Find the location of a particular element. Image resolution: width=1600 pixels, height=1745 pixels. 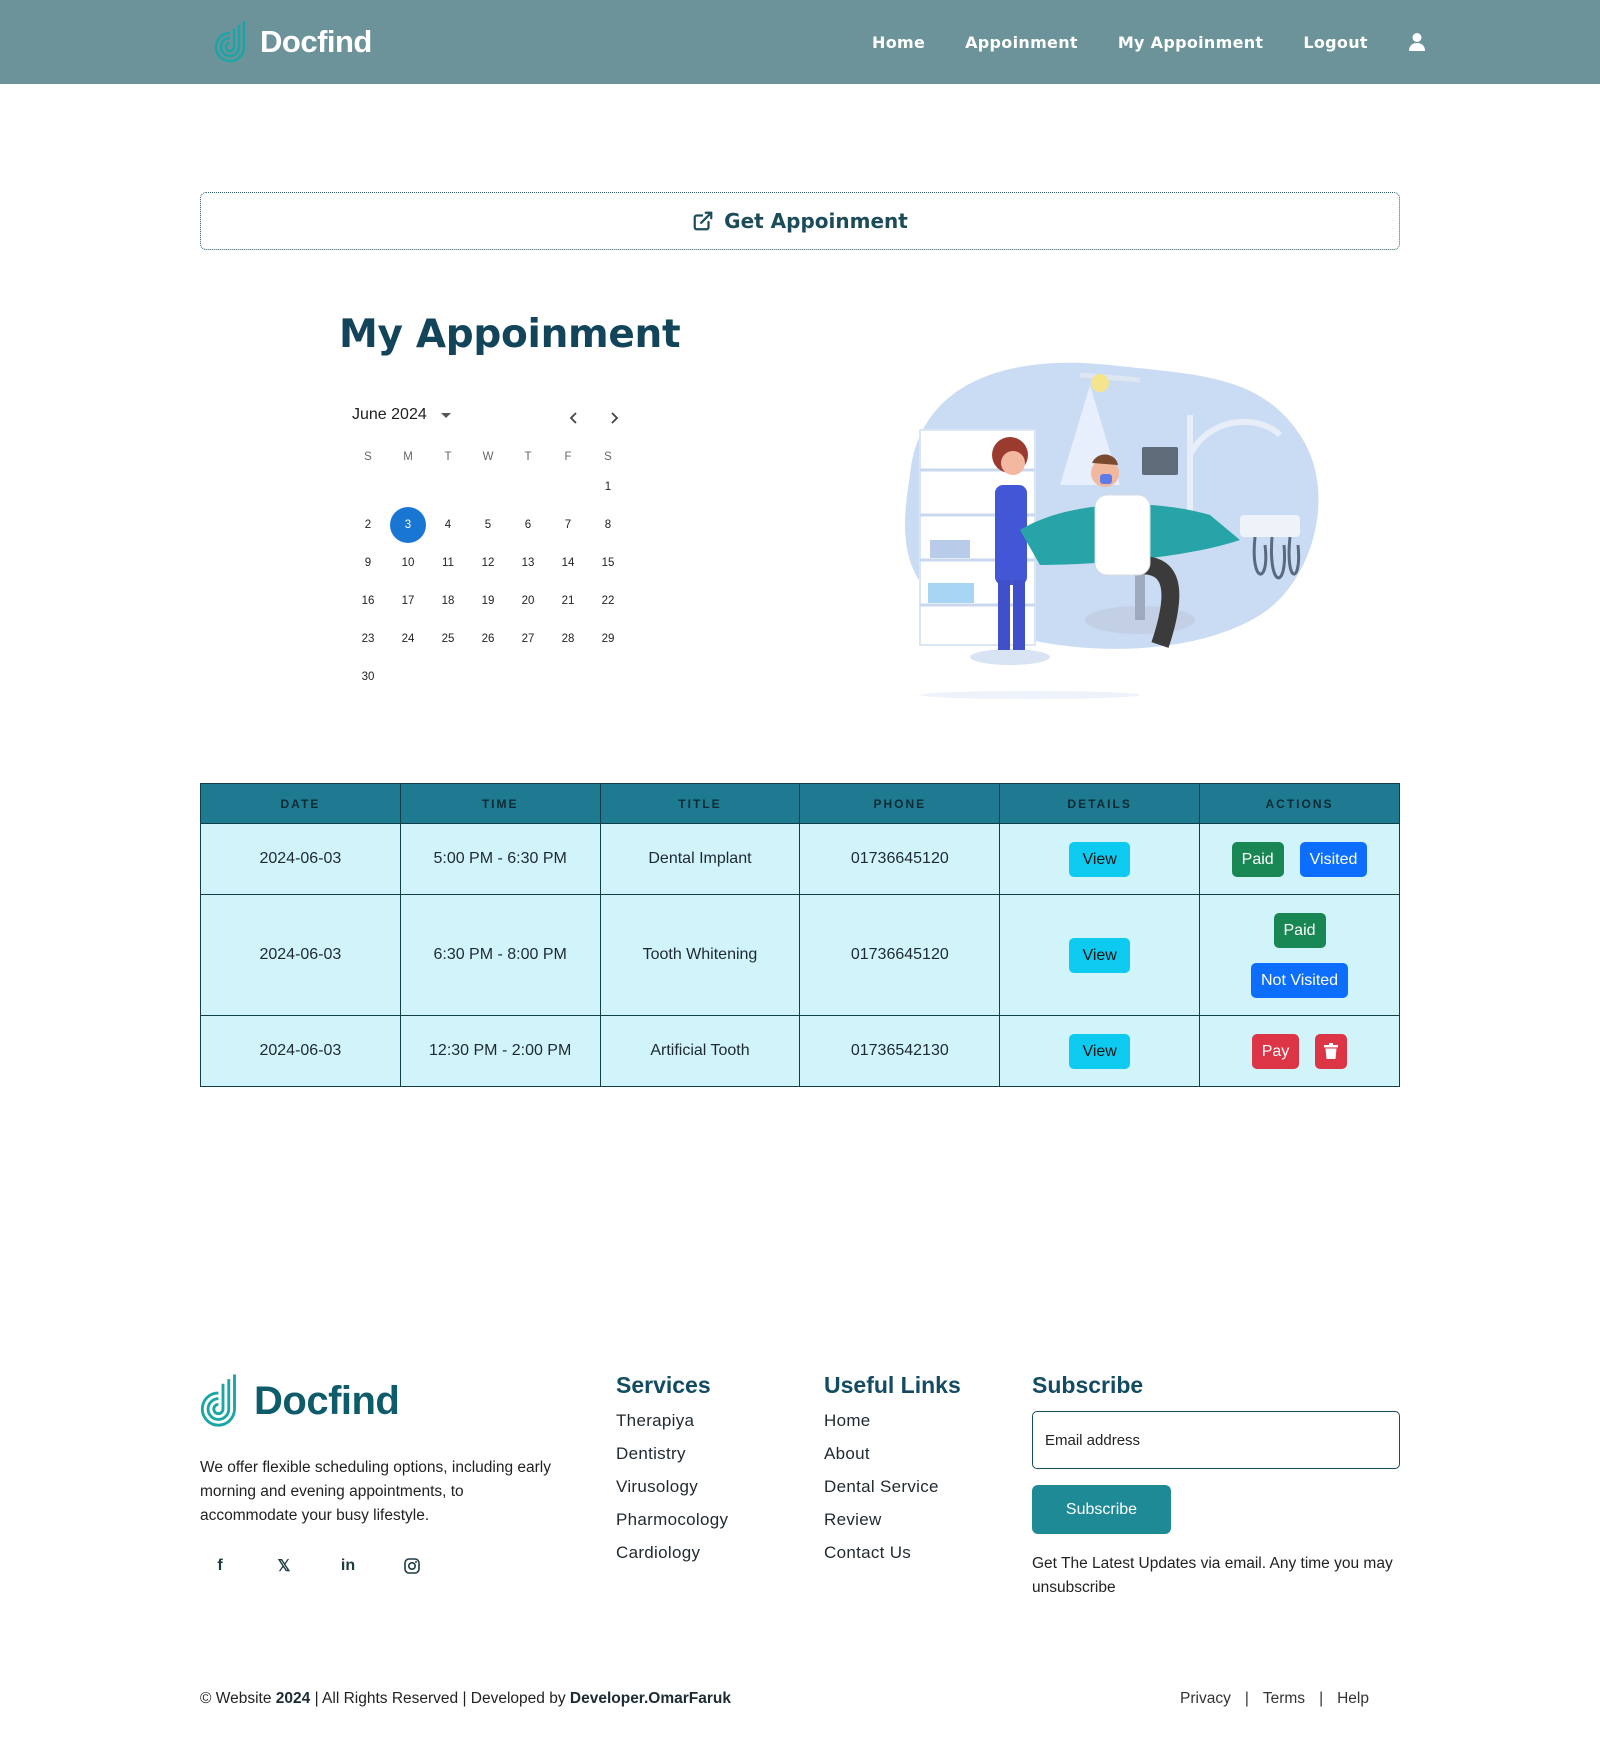

external-link-icon is located at coordinates (703, 221).